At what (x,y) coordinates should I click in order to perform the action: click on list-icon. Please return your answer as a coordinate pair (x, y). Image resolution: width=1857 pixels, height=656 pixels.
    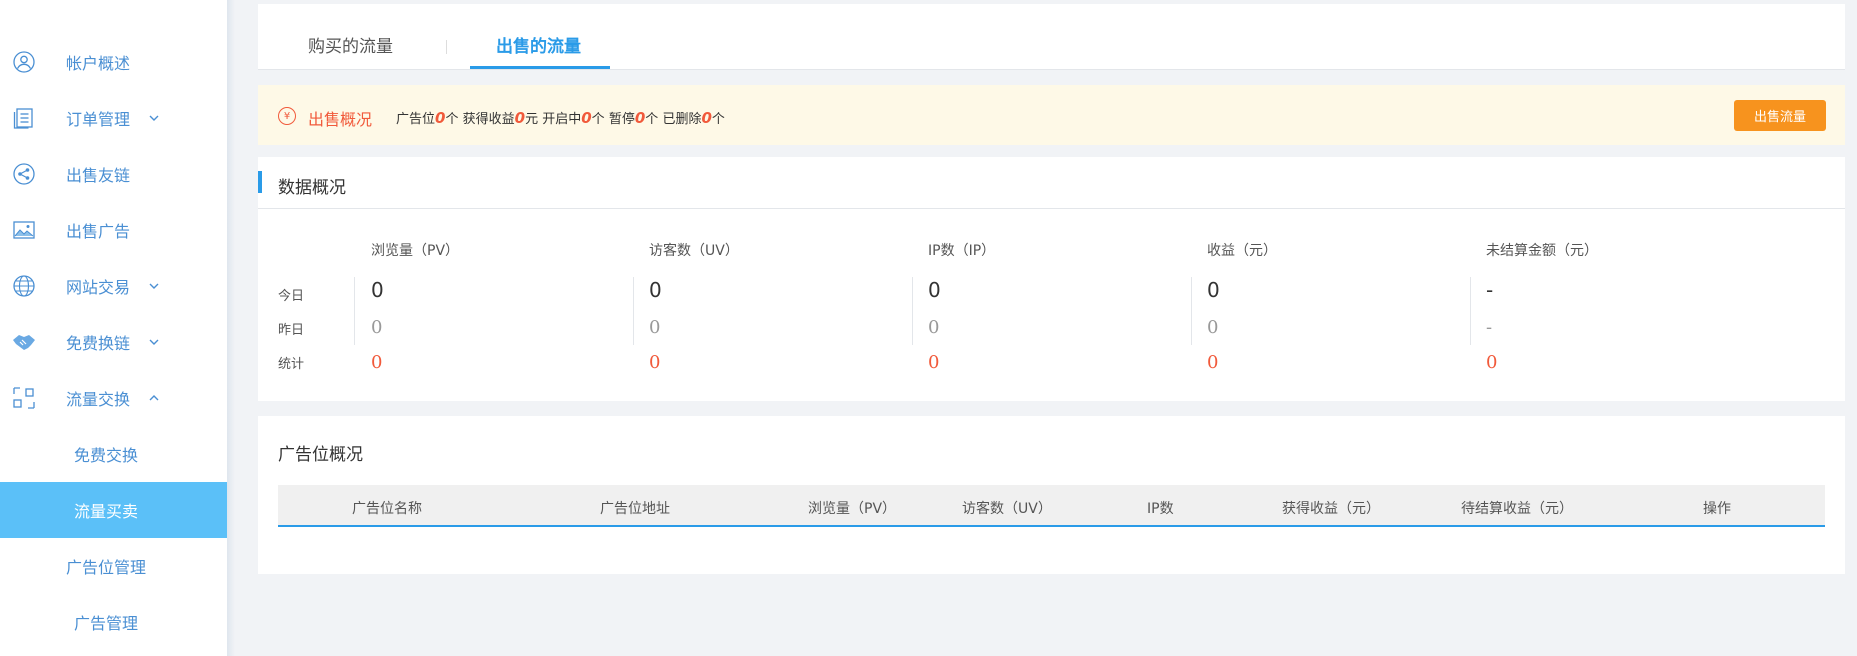
    Looking at the image, I should click on (24, 118).